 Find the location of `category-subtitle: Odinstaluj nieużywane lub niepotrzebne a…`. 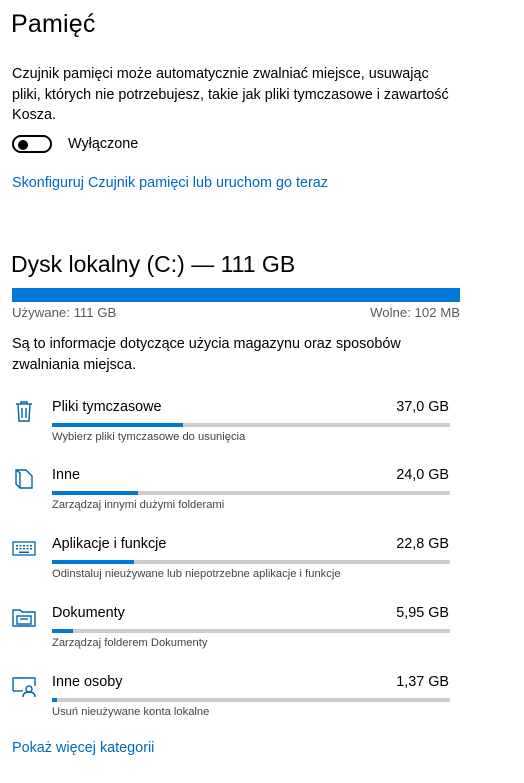

category-subtitle: Odinstaluj nieużywane lub niepotrzebne a… is located at coordinates (196, 574).